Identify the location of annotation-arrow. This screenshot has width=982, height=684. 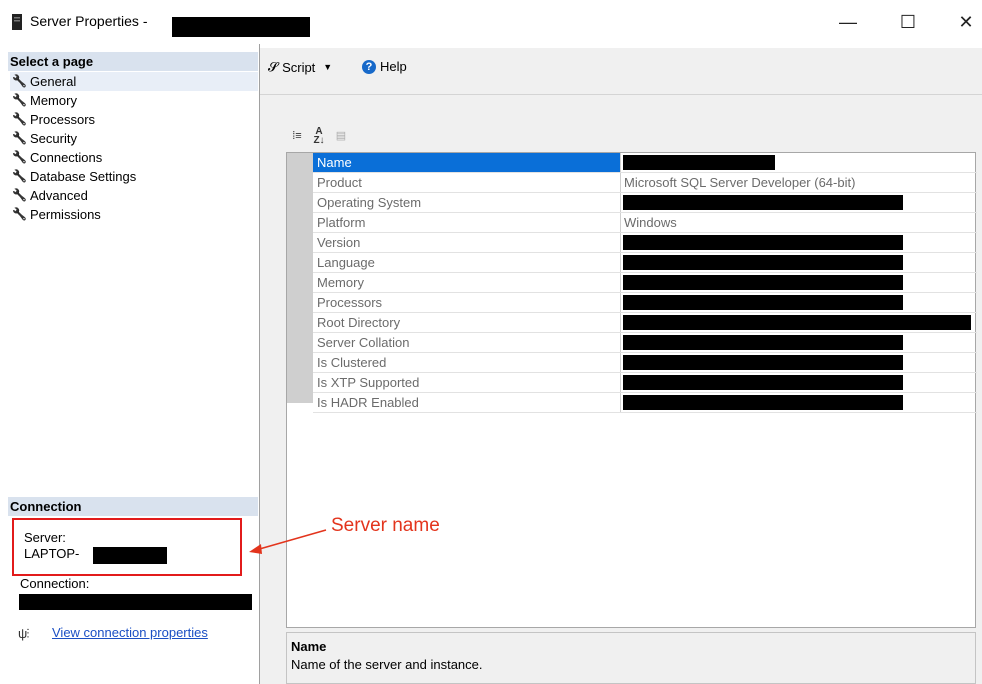
(288, 541).